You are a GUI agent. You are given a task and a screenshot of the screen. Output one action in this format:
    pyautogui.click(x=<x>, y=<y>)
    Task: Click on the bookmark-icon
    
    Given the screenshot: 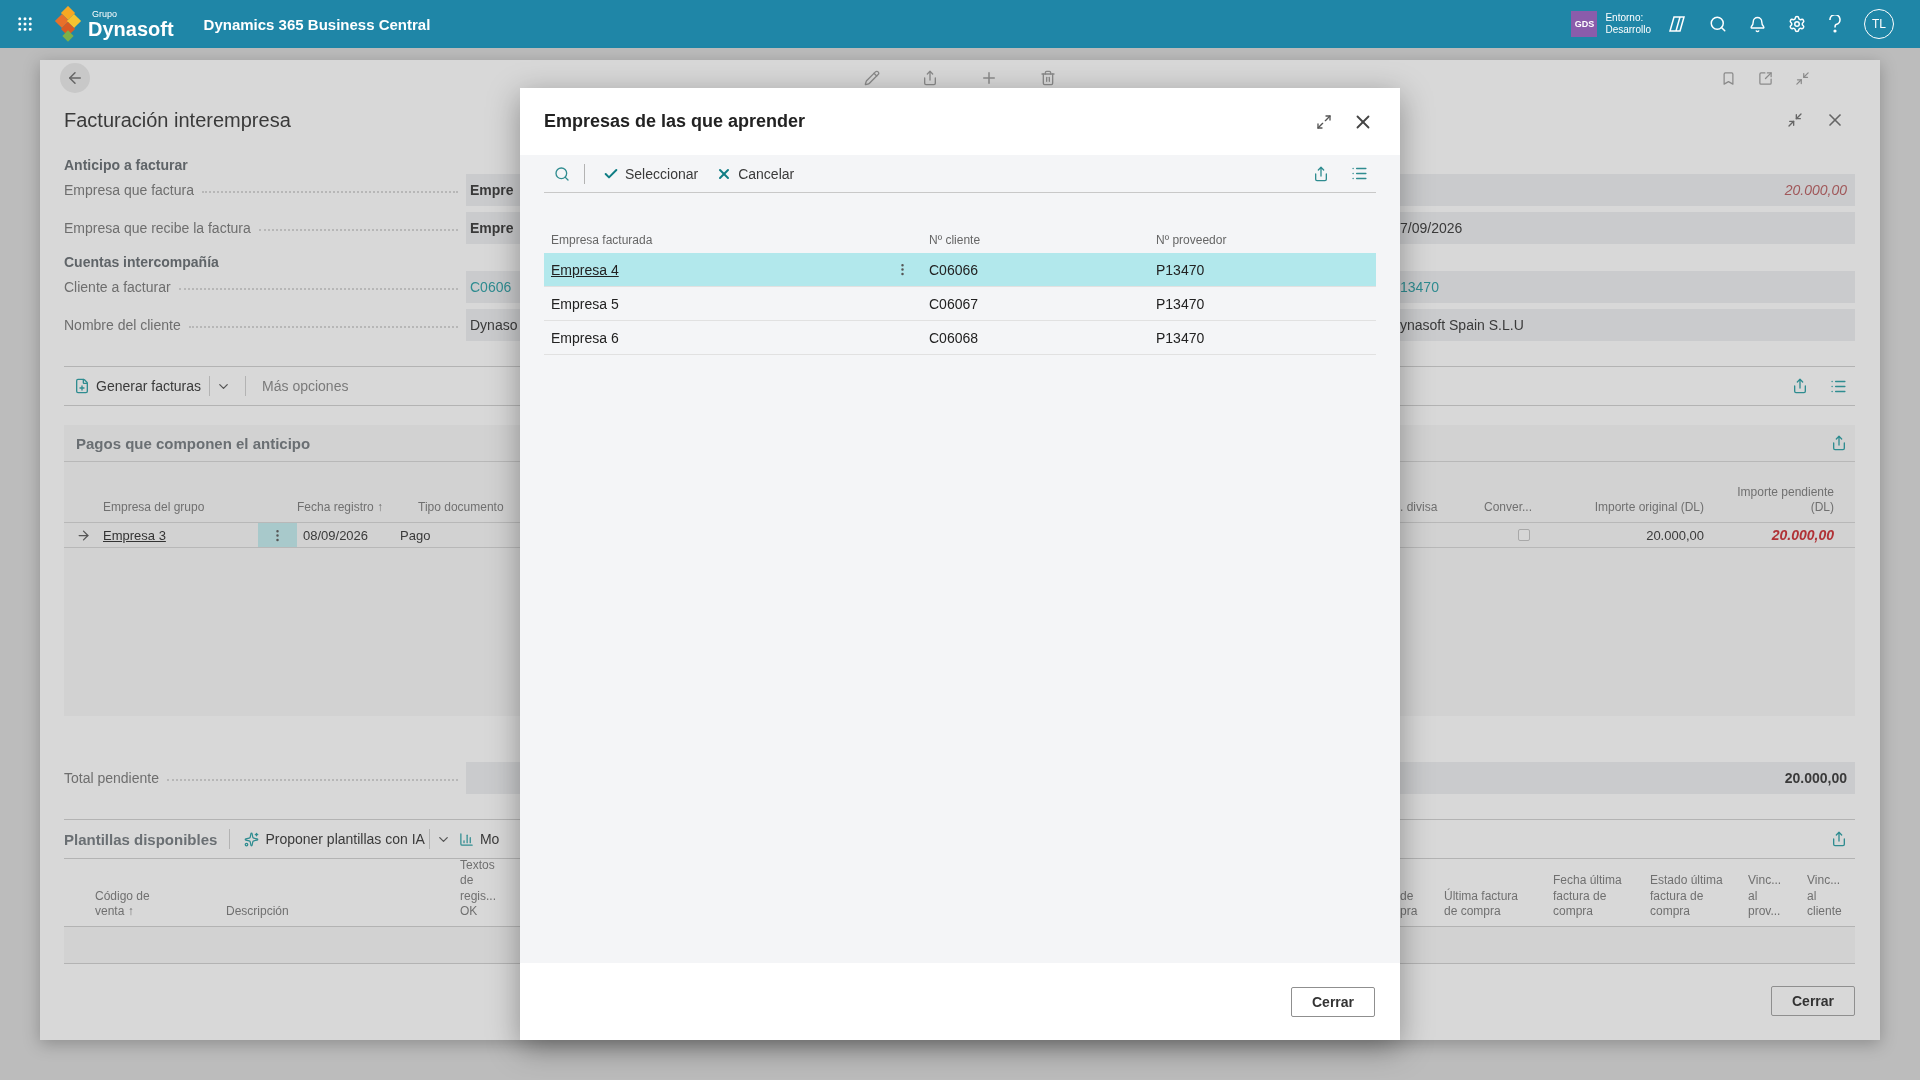 What is the action you would take?
    pyautogui.click(x=1728, y=78)
    